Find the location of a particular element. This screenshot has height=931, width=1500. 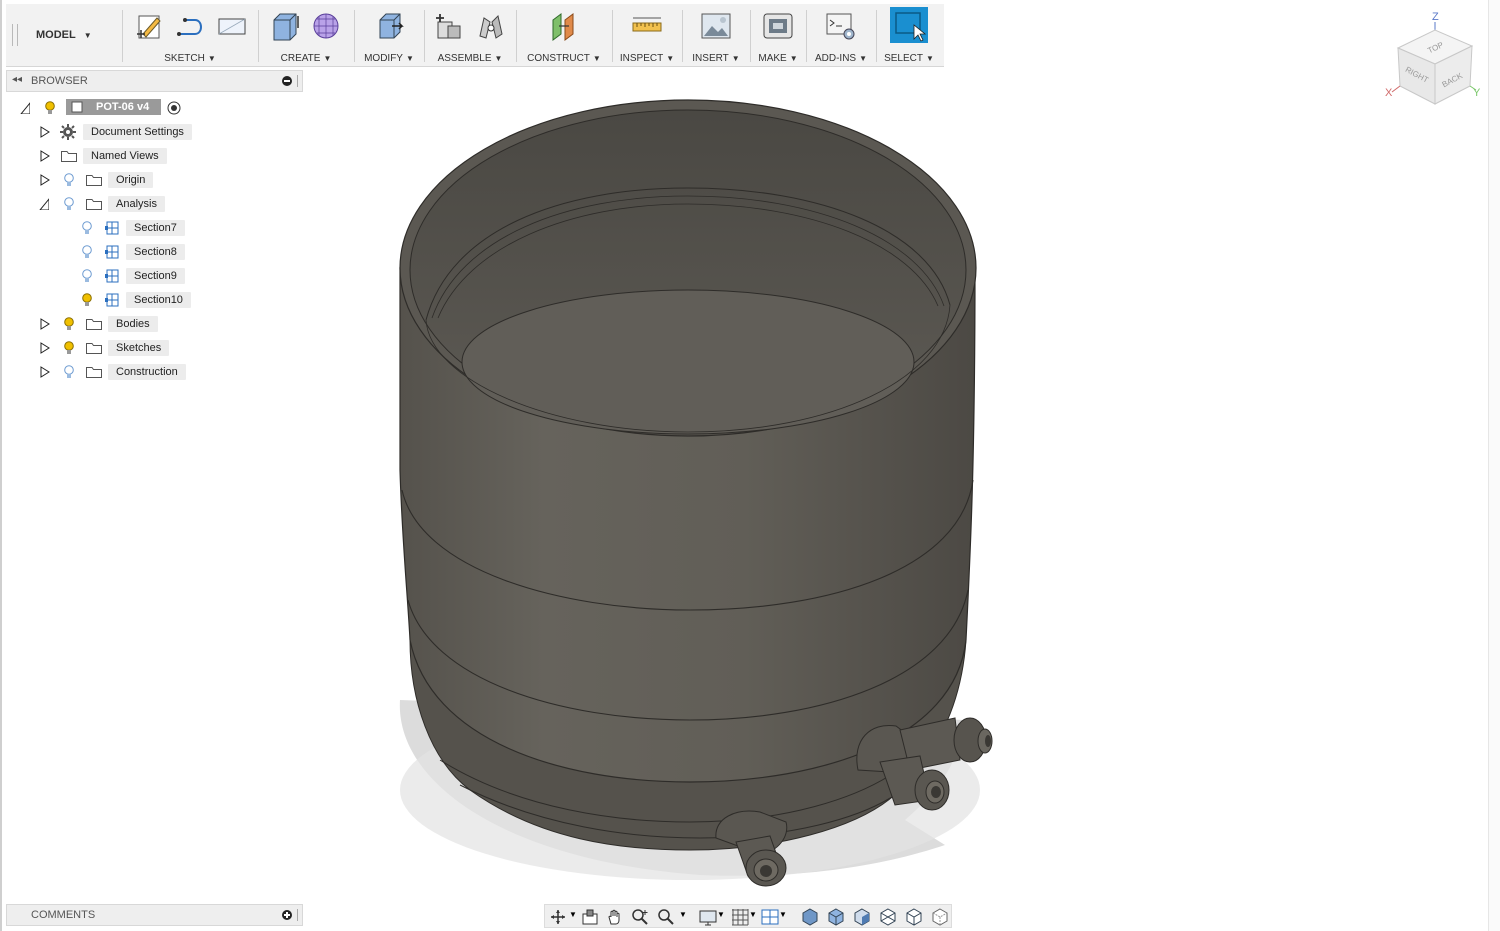

zoom-icon is located at coordinates (666, 917).